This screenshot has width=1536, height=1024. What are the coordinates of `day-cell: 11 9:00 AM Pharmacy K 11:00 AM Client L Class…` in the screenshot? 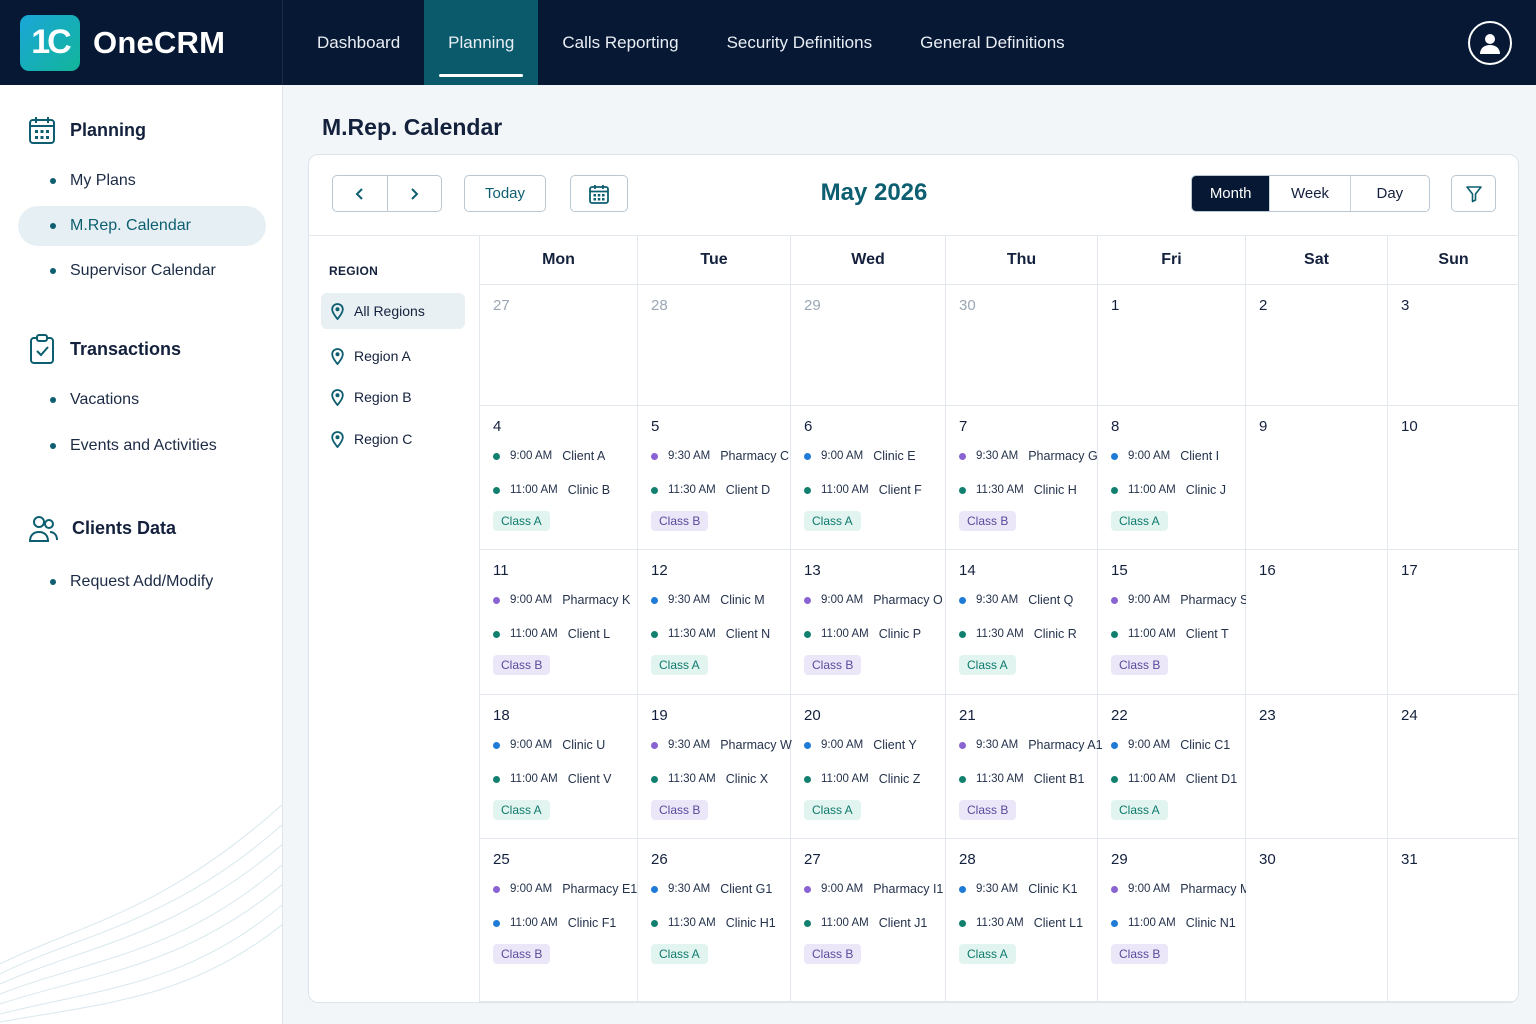 It's located at (559, 622).